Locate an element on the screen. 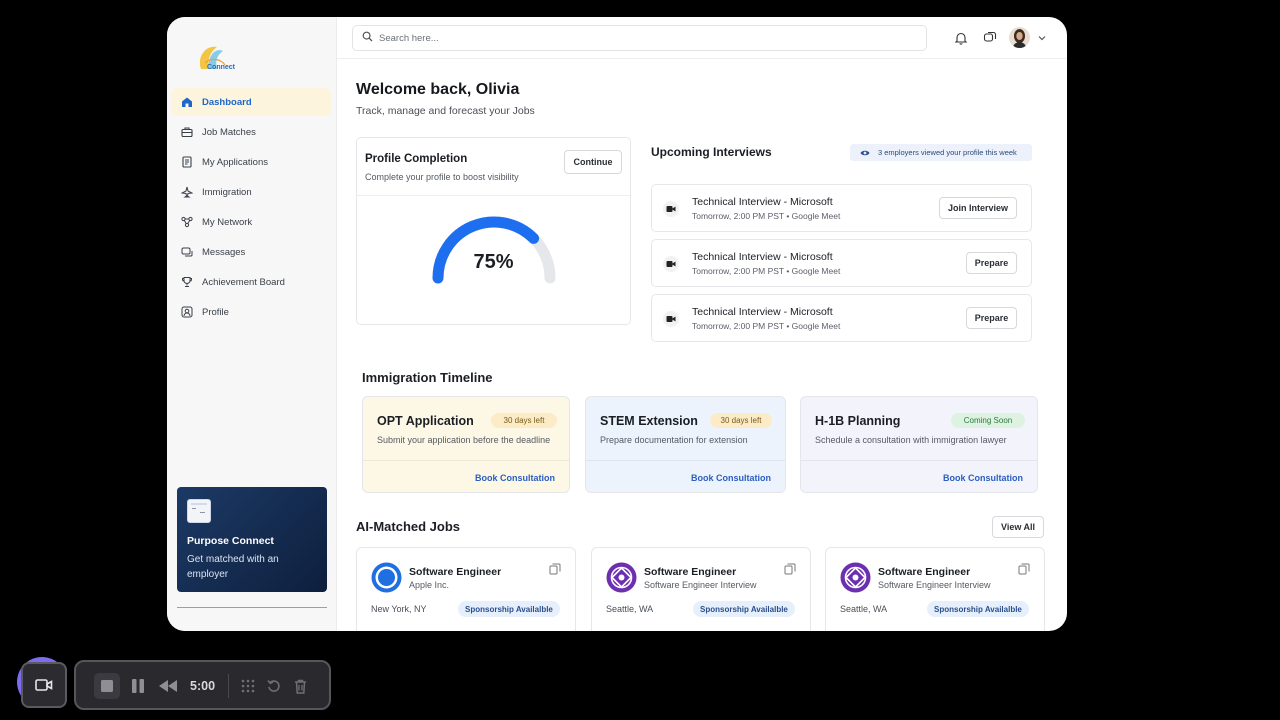  sidebar-item-job-matches: Job Matches is located at coordinates (251, 132).